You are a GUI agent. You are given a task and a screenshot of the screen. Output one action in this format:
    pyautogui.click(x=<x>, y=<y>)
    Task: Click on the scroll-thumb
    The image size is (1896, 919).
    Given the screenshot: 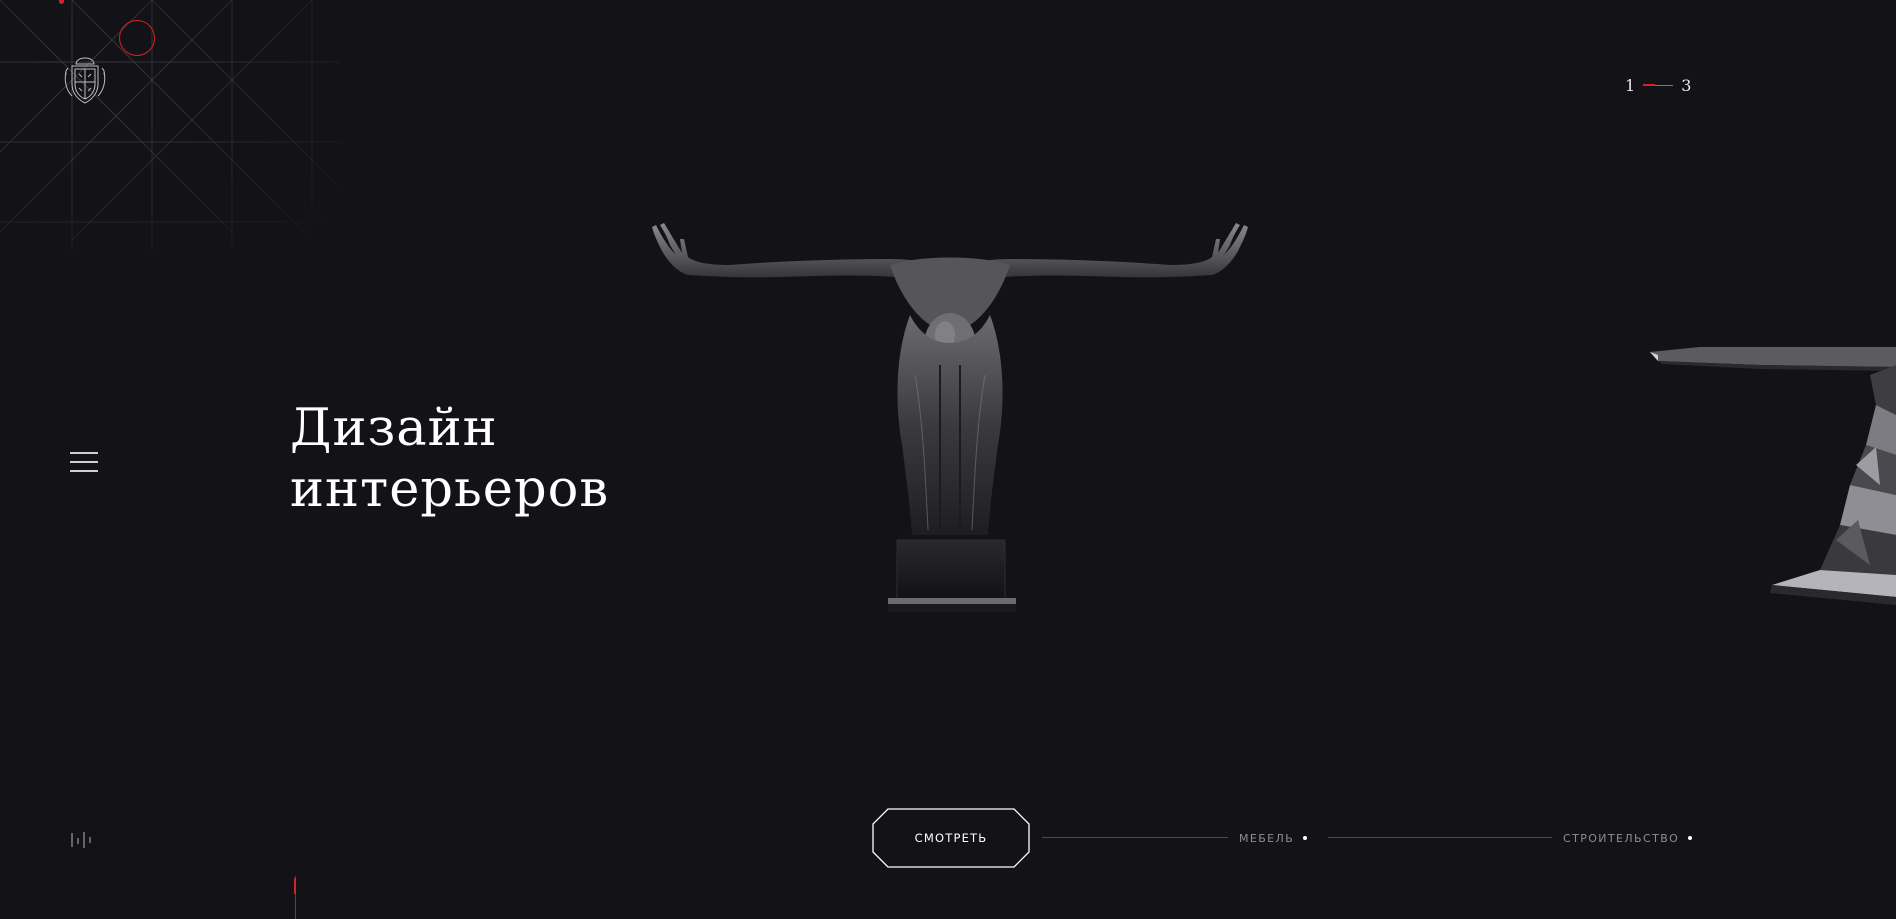 What is the action you would take?
    pyautogui.click(x=295, y=886)
    